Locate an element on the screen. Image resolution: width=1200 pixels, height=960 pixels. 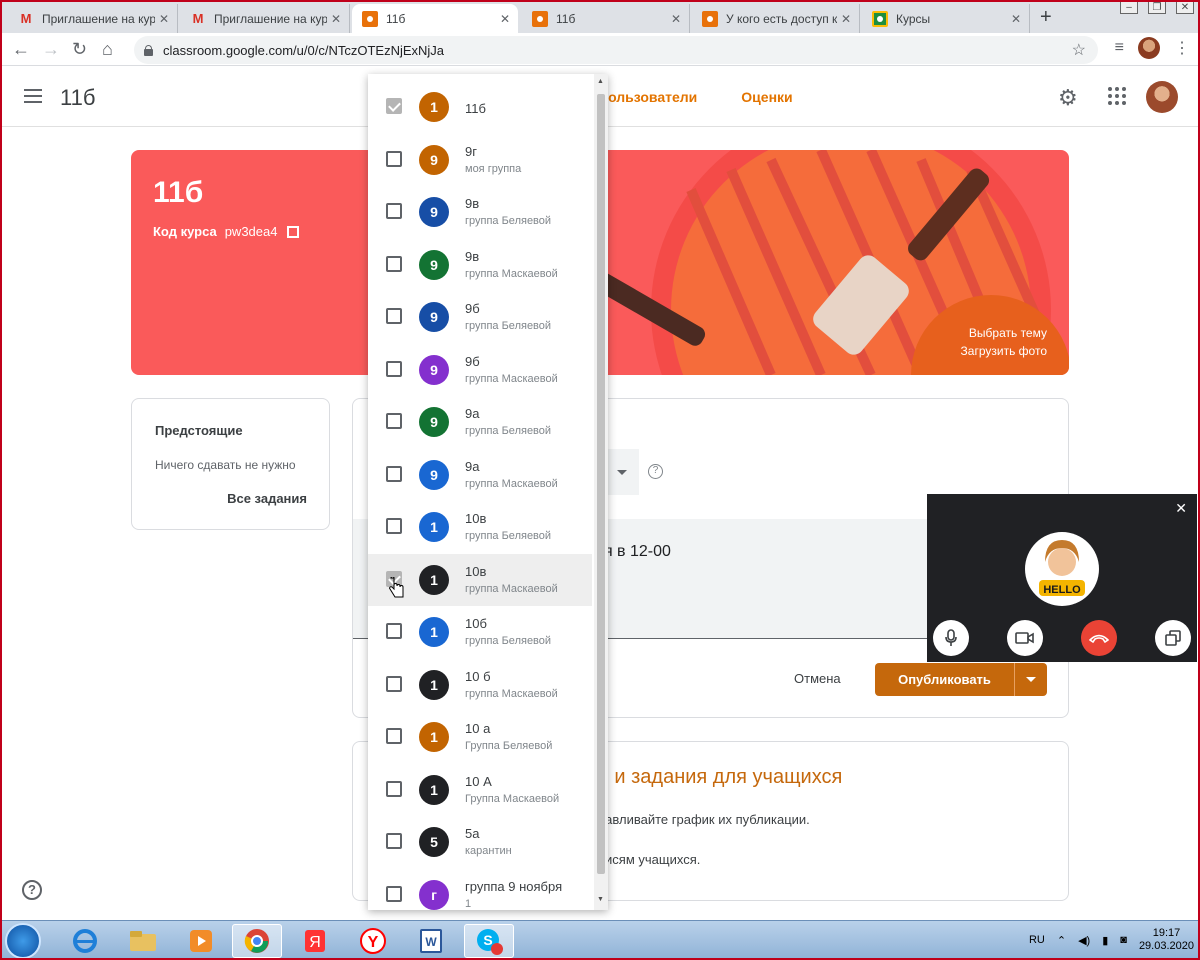
class-option: 5 5а карантин is located at coordinates (480, 842).